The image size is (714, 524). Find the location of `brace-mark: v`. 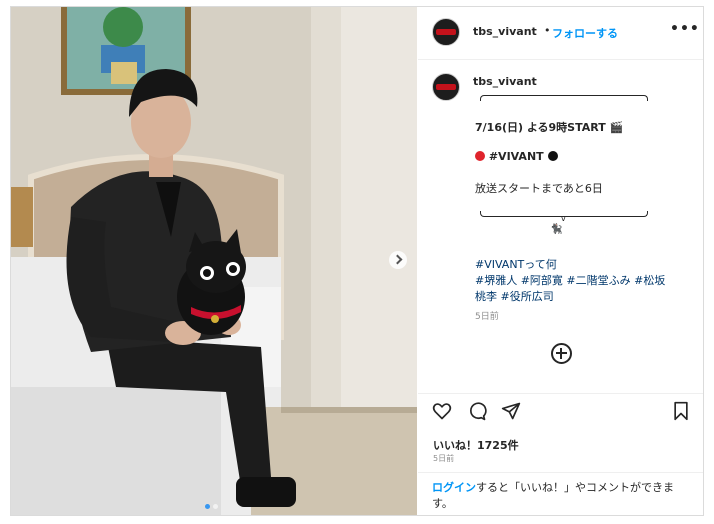

brace-mark: v is located at coordinates (563, 218).